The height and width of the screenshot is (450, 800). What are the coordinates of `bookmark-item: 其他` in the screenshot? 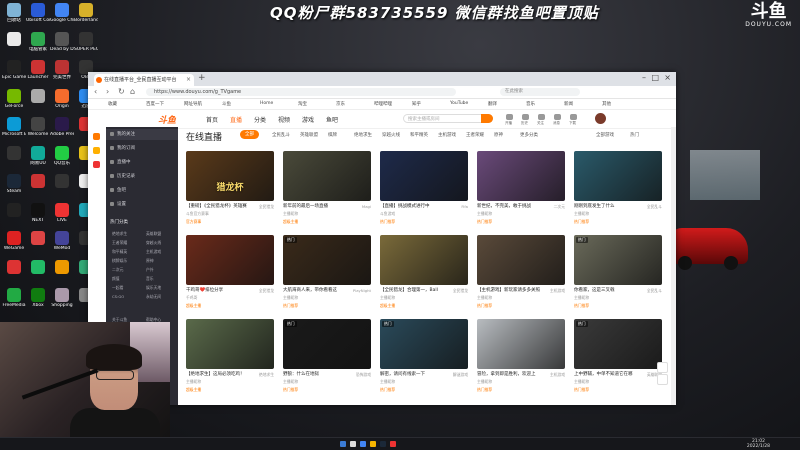 It's located at (606, 104).